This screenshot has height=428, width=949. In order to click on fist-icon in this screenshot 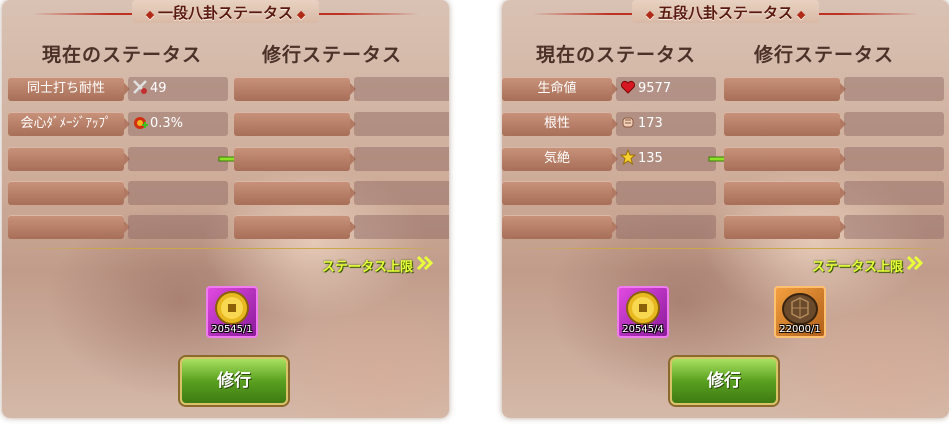, I will do `click(628, 122)`.